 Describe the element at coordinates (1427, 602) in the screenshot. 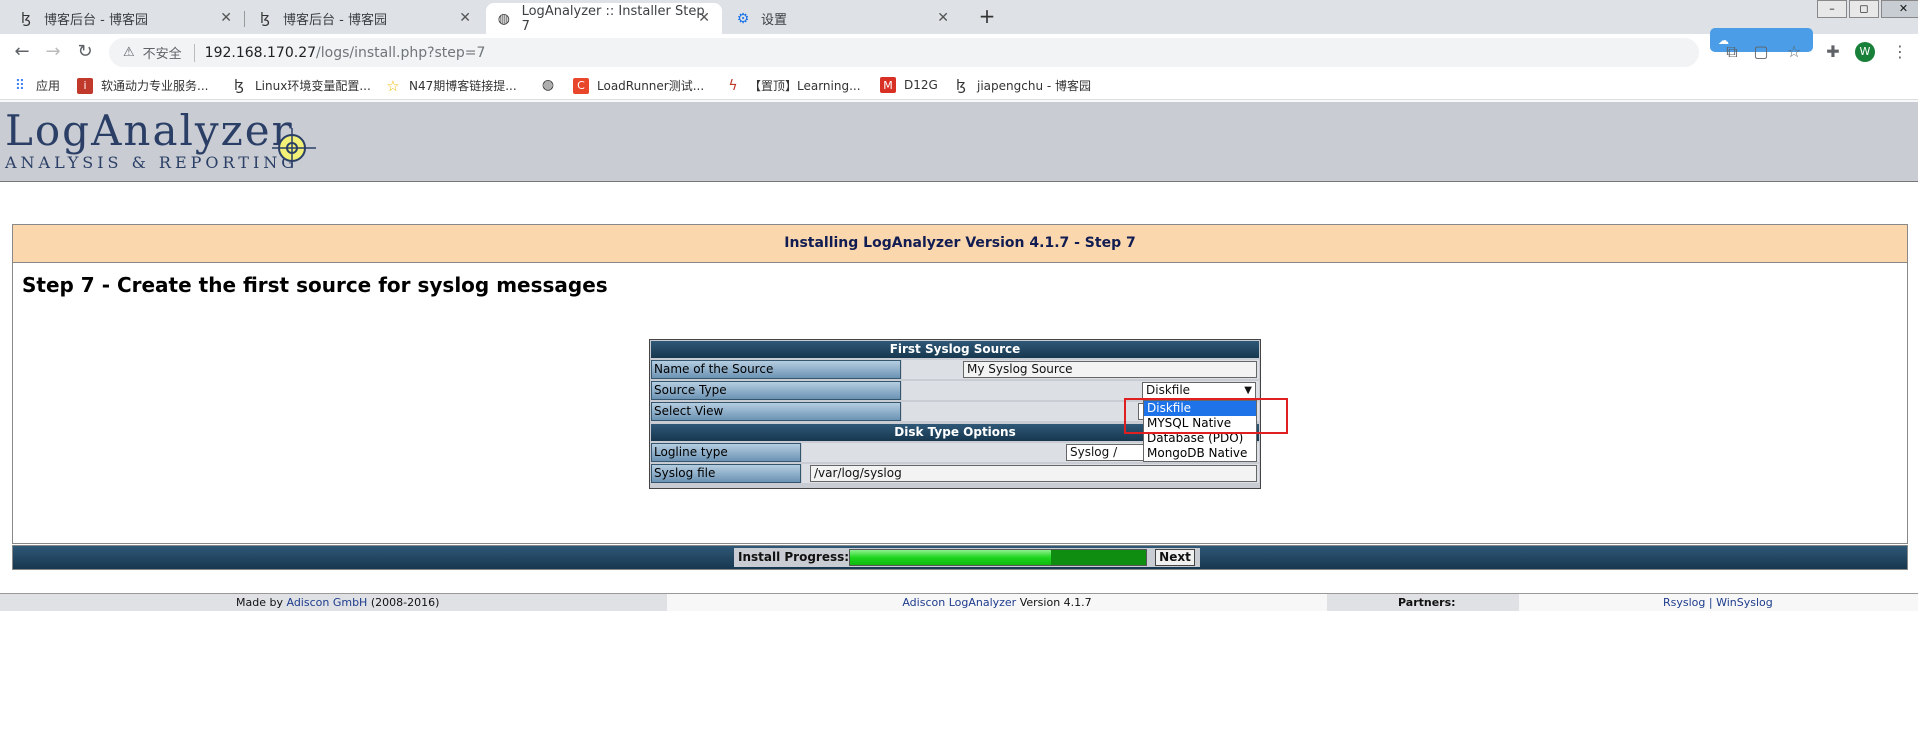

I see `partners-label: Partners:` at that location.